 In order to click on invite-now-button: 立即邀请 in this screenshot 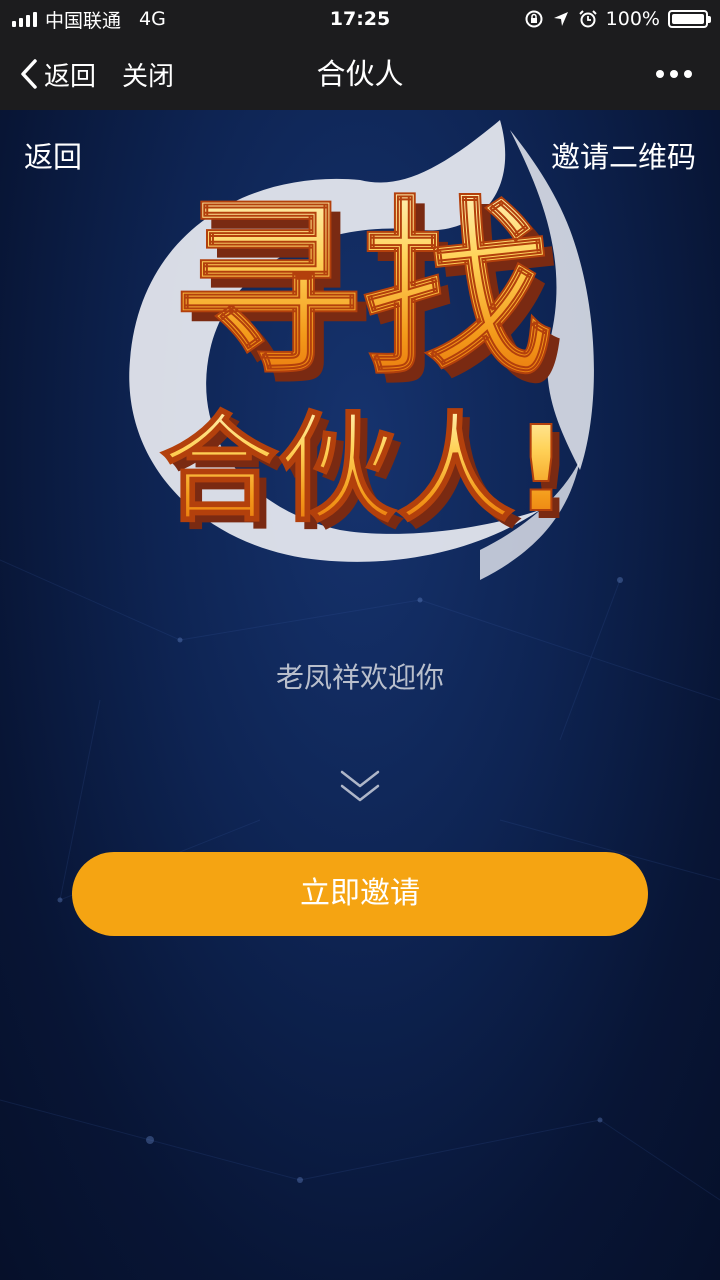, I will do `click(360, 894)`.